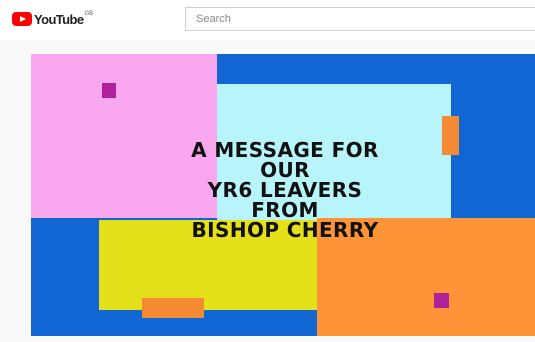 The width and height of the screenshot is (535, 342). What do you see at coordinates (285, 210) in the screenshot?
I see `message-line: FROM` at bounding box center [285, 210].